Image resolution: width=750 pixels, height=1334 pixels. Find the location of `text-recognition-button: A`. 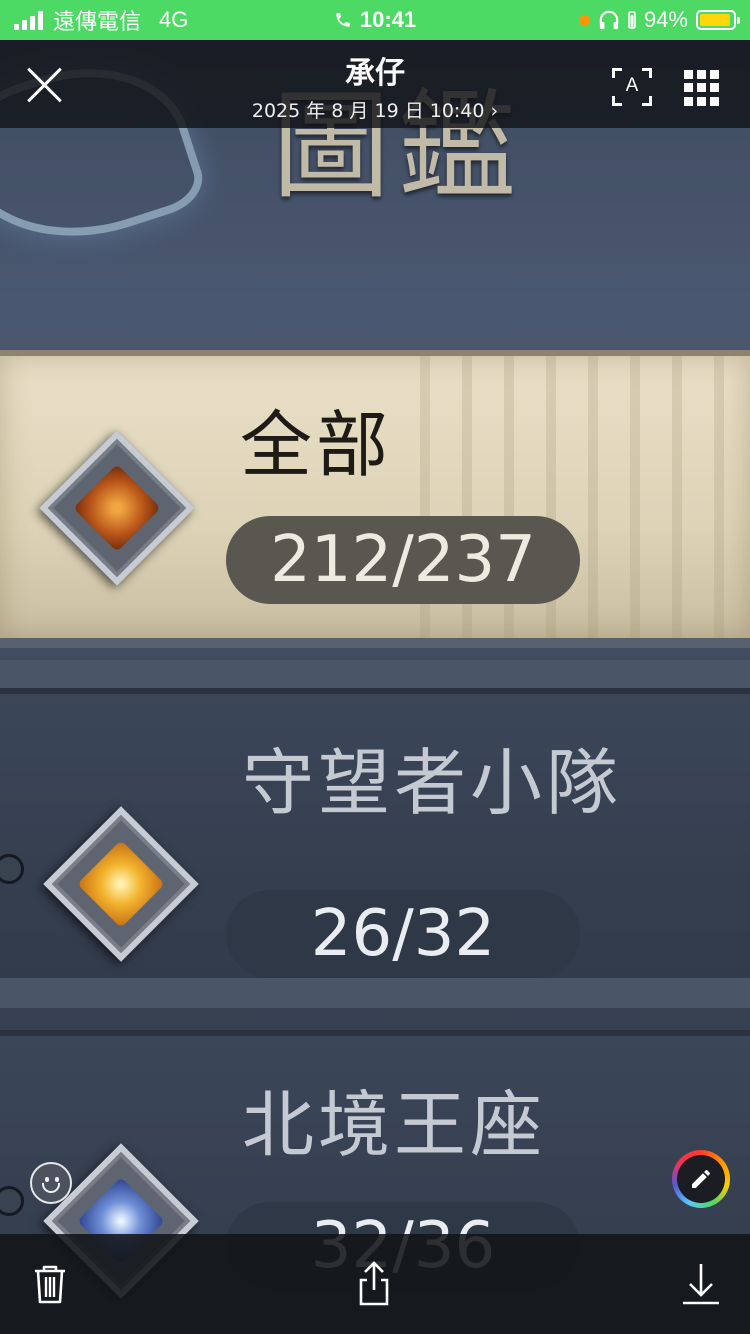

text-recognition-button: A is located at coordinates (632, 87).